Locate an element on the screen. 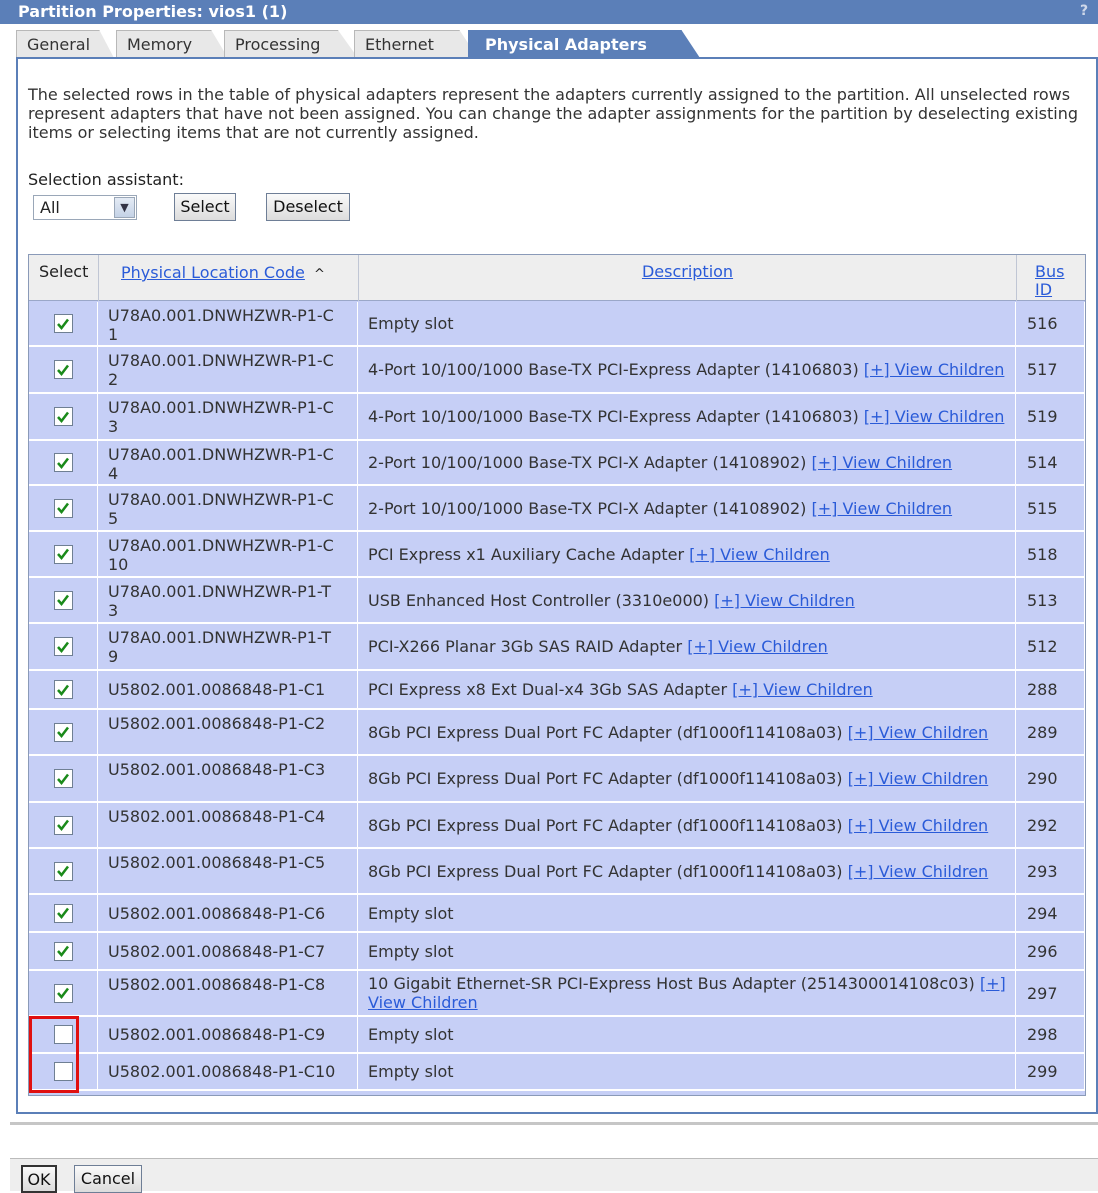 The height and width of the screenshot is (1193, 1098). table-row: U5802.001.0086848-P1-C10 Empty slot 299 is located at coordinates (557, 1072).